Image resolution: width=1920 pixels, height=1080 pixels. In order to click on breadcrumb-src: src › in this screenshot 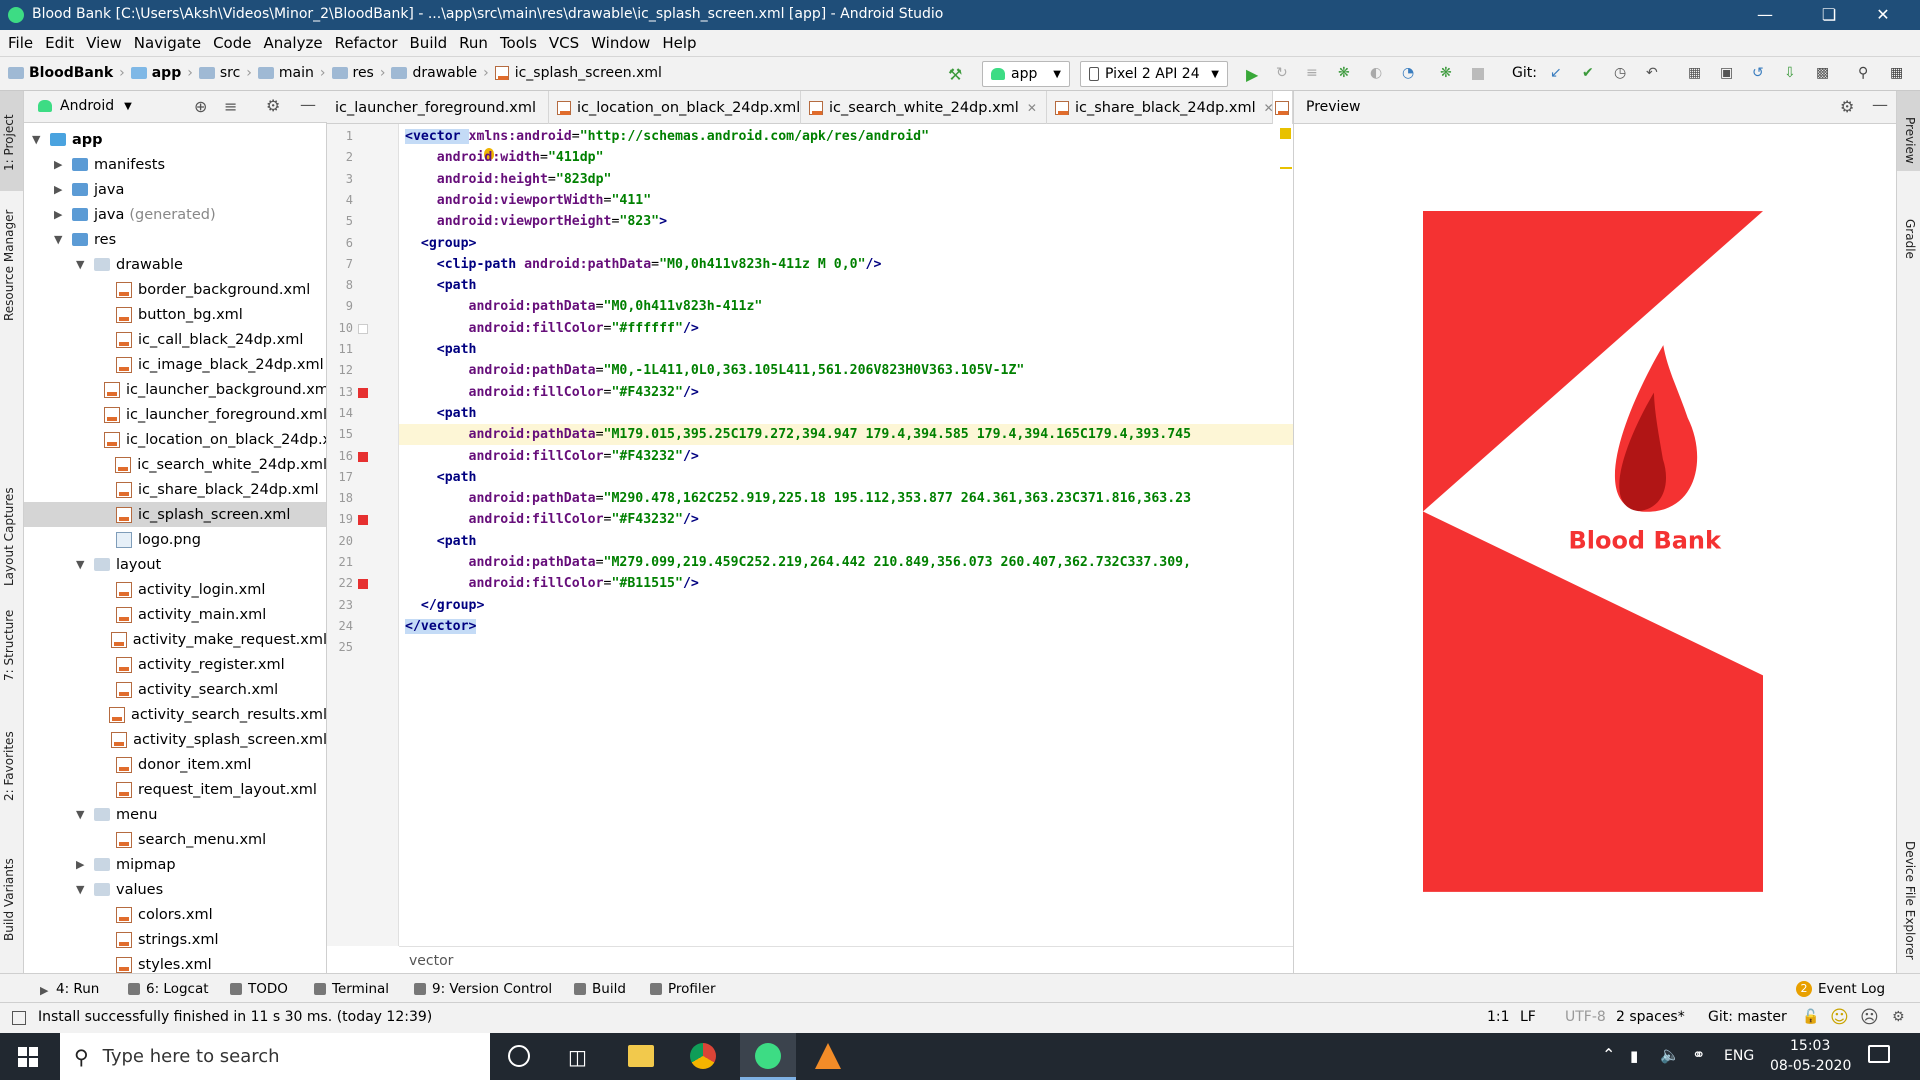, I will do `click(225, 73)`.